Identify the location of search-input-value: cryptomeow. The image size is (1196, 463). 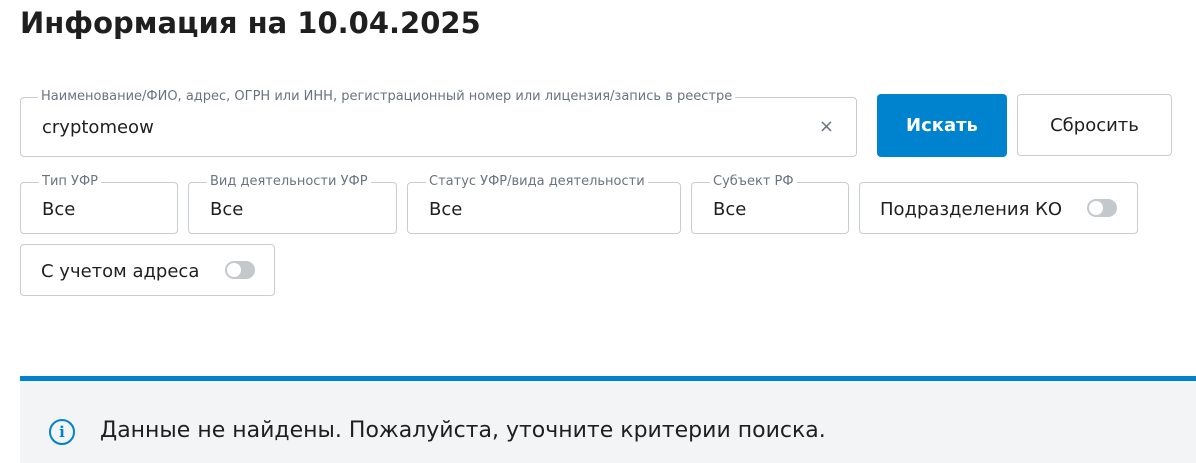
(98, 127).